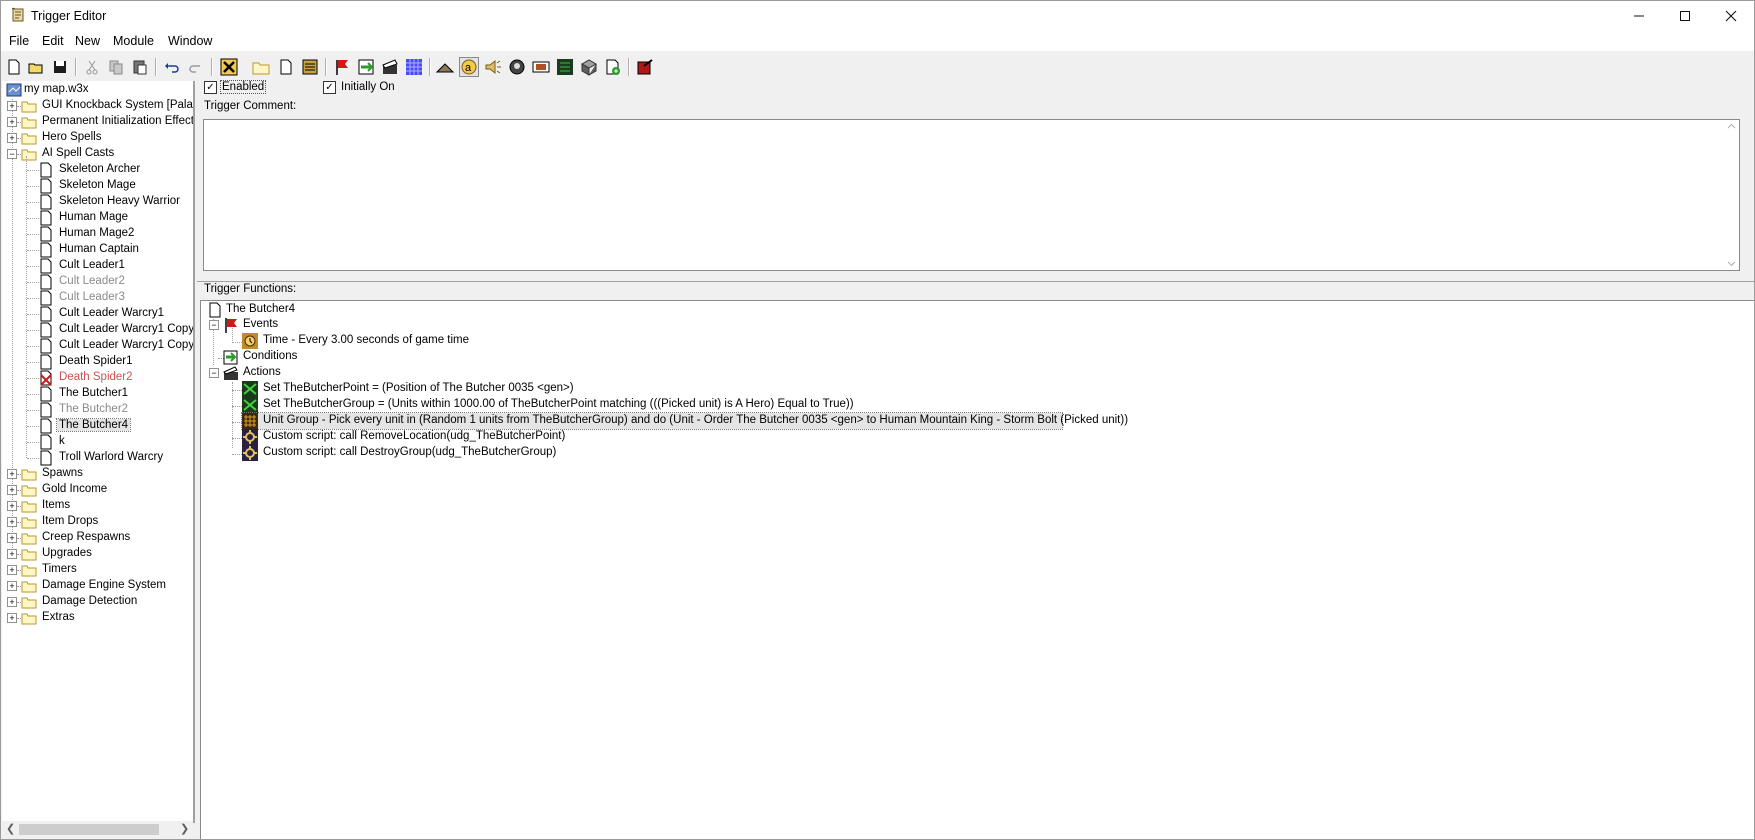 This screenshot has height=840, width=1755. I want to click on tree-category-label: Creep Respawns, so click(86, 537).